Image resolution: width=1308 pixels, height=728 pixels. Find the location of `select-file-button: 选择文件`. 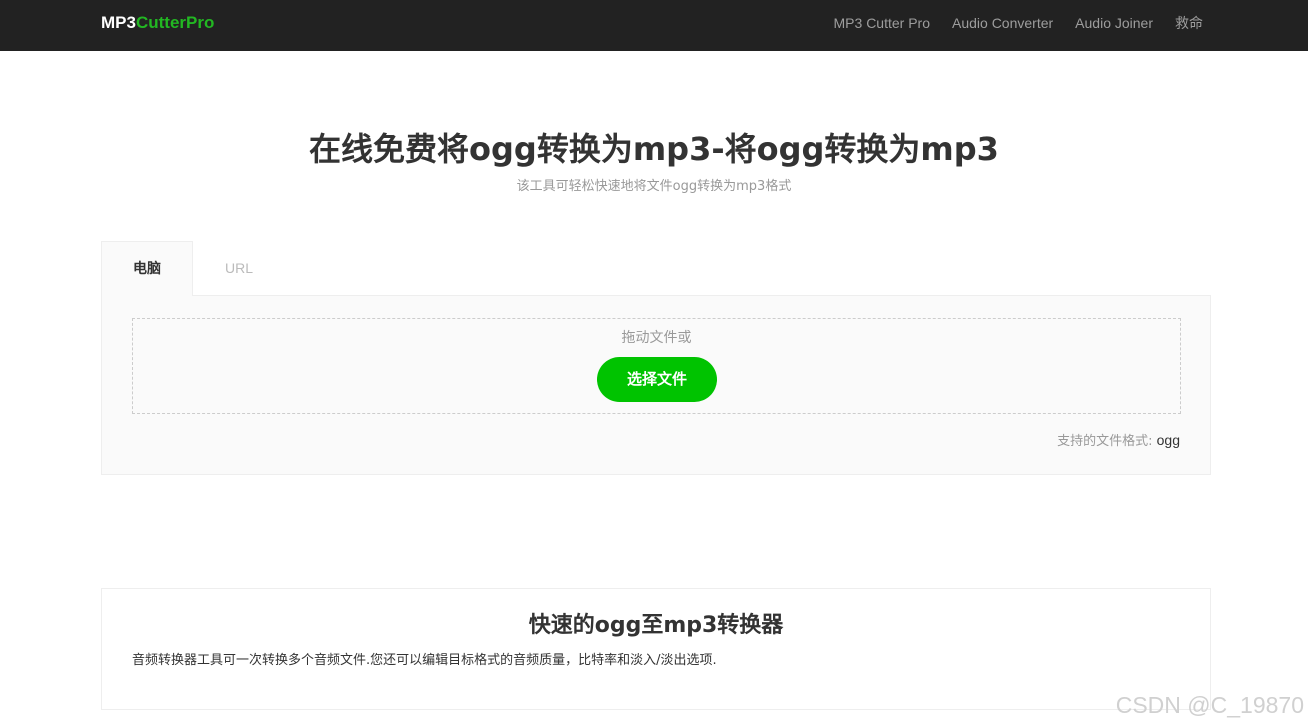

select-file-button: 选择文件 is located at coordinates (657, 379).